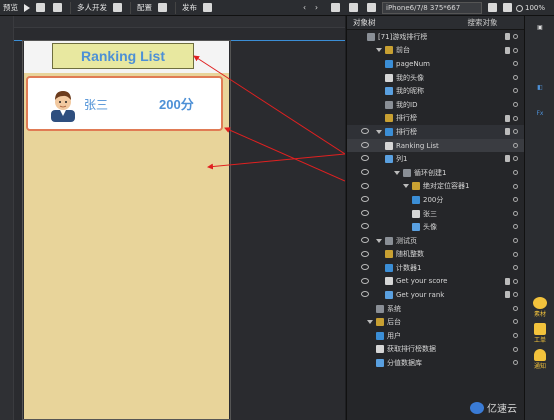 The width and height of the screenshot is (554, 420). What do you see at coordinates (435, 350) in the screenshot?
I see `tree-row: 获取排行榜数据` at bounding box center [435, 350].